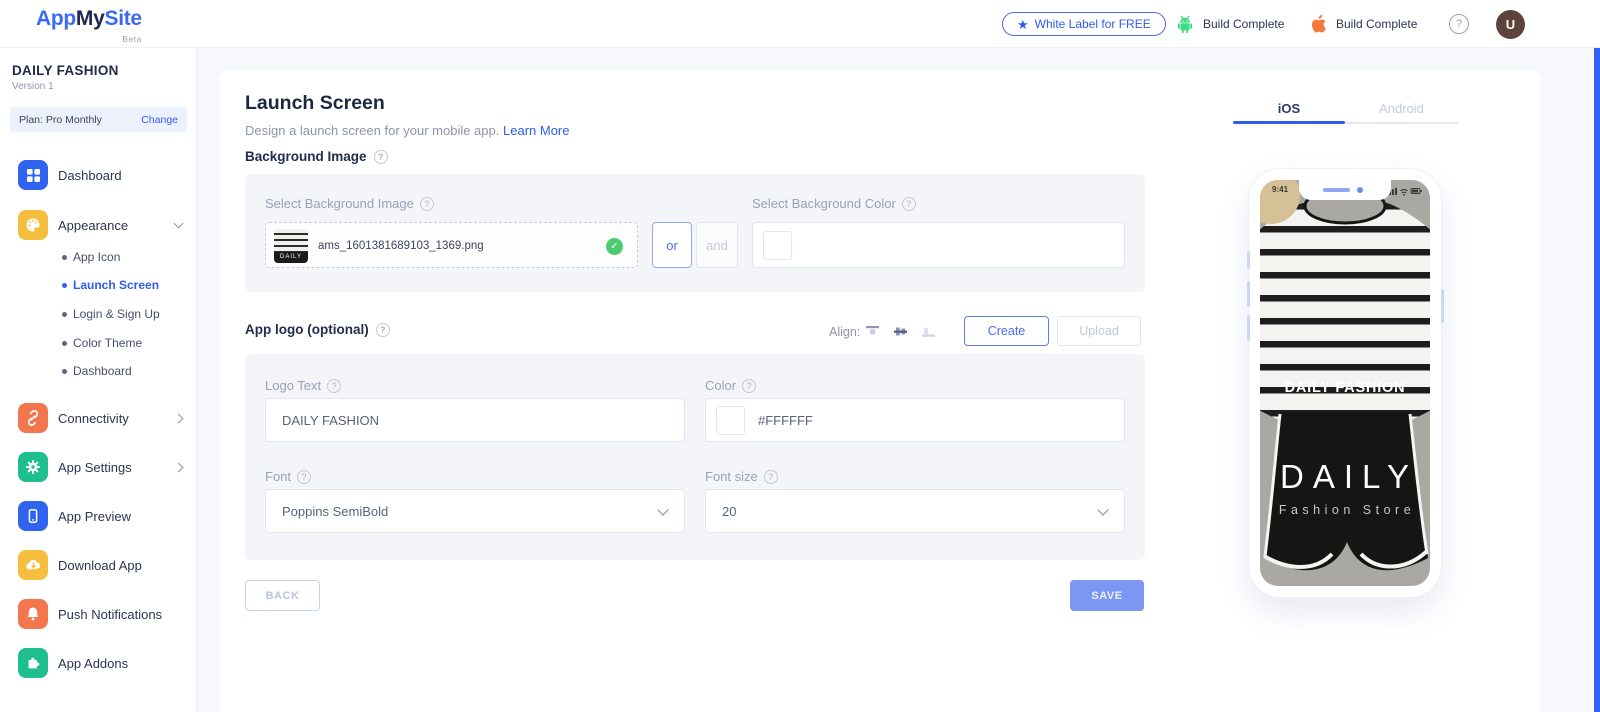 This screenshot has width=1600, height=712. I want to click on sidebar-item-appearance: Appearance, so click(98, 225).